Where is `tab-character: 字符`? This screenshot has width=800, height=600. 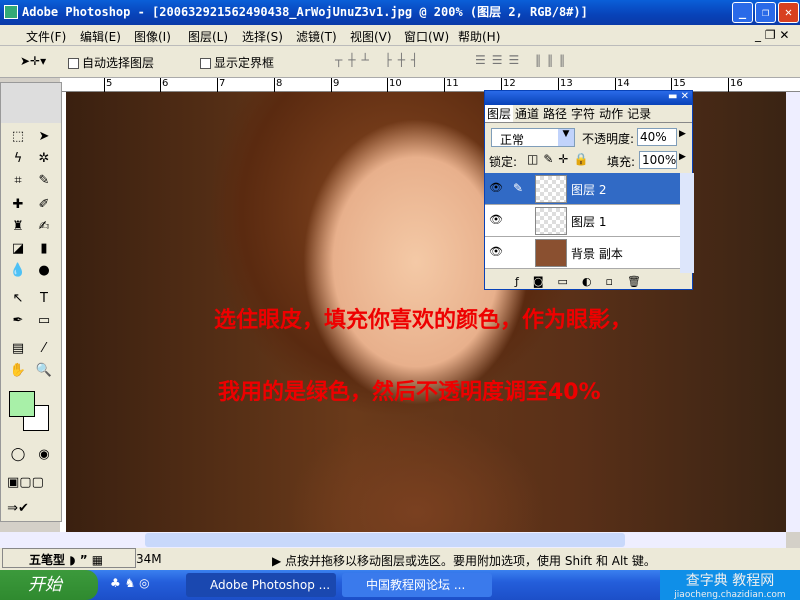
tab-character: 字符 is located at coordinates (583, 113).